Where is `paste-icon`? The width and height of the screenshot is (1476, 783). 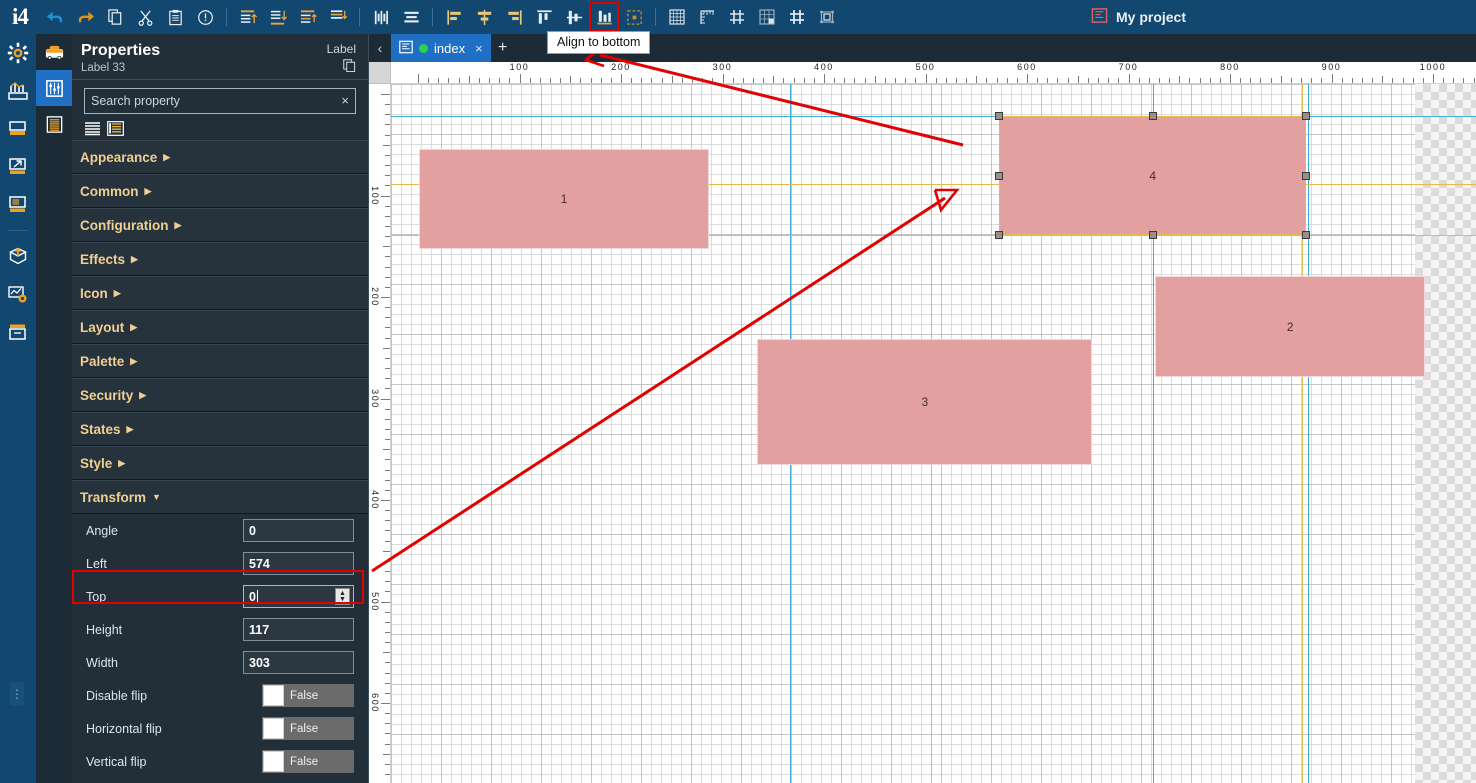 paste-icon is located at coordinates (175, 17).